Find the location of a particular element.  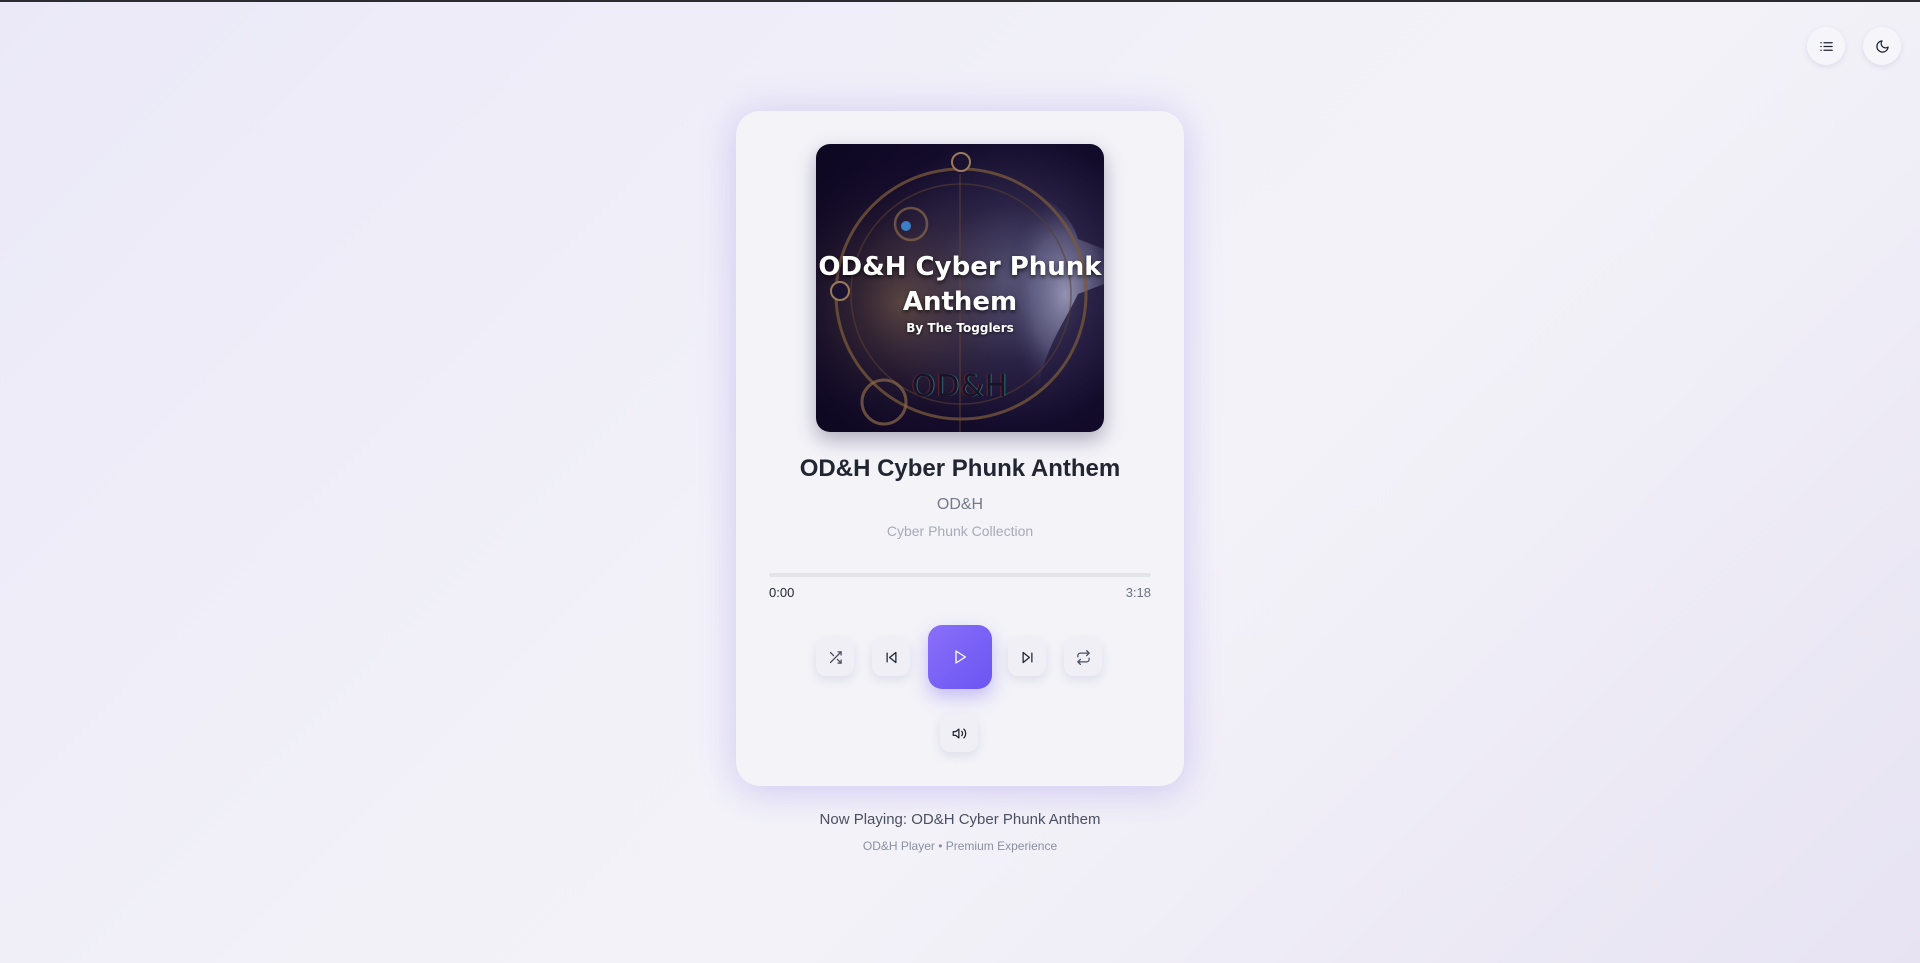

theme-toggle-button is located at coordinates (1882, 46).